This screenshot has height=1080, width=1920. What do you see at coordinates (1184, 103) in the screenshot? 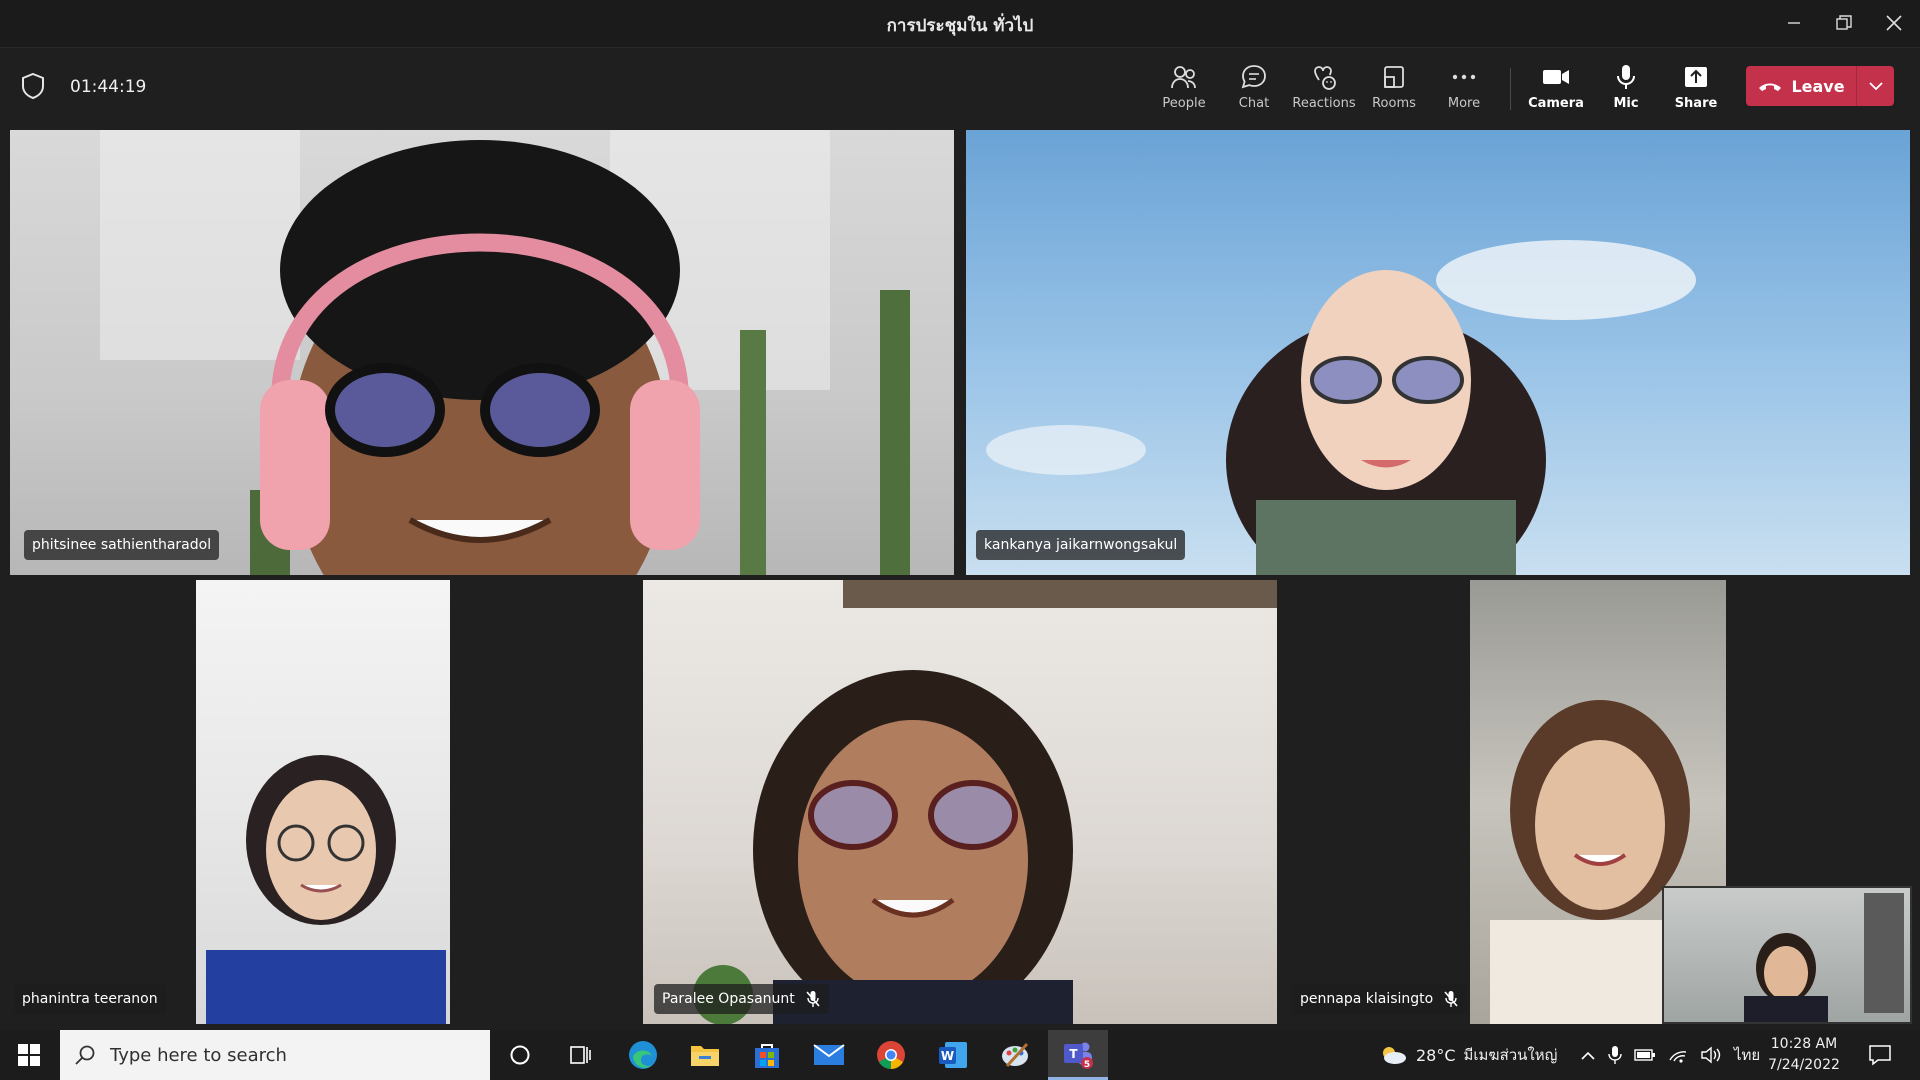
I see `people-label: People` at bounding box center [1184, 103].